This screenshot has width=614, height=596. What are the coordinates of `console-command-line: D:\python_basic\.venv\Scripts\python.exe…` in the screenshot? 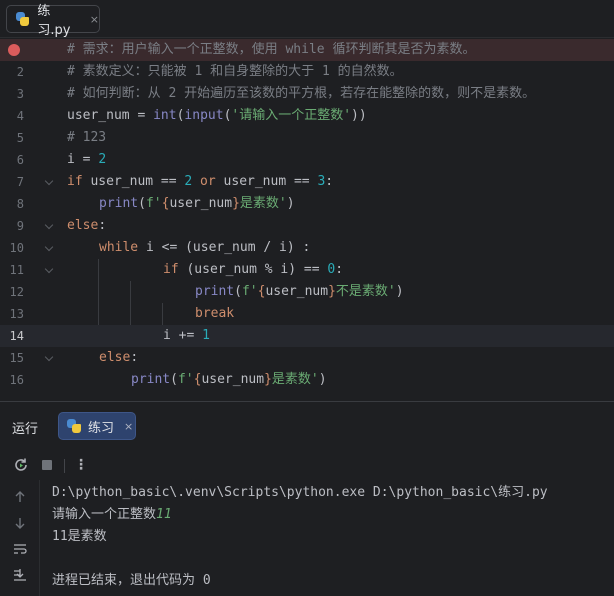 It's located at (300, 492).